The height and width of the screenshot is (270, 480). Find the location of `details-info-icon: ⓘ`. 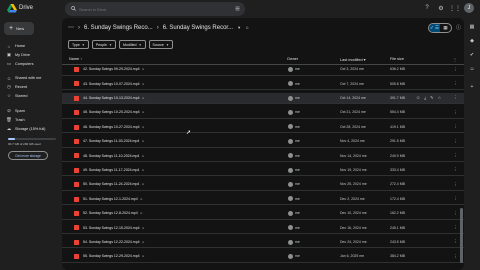

details-info-icon: ⓘ is located at coordinates (458, 27).